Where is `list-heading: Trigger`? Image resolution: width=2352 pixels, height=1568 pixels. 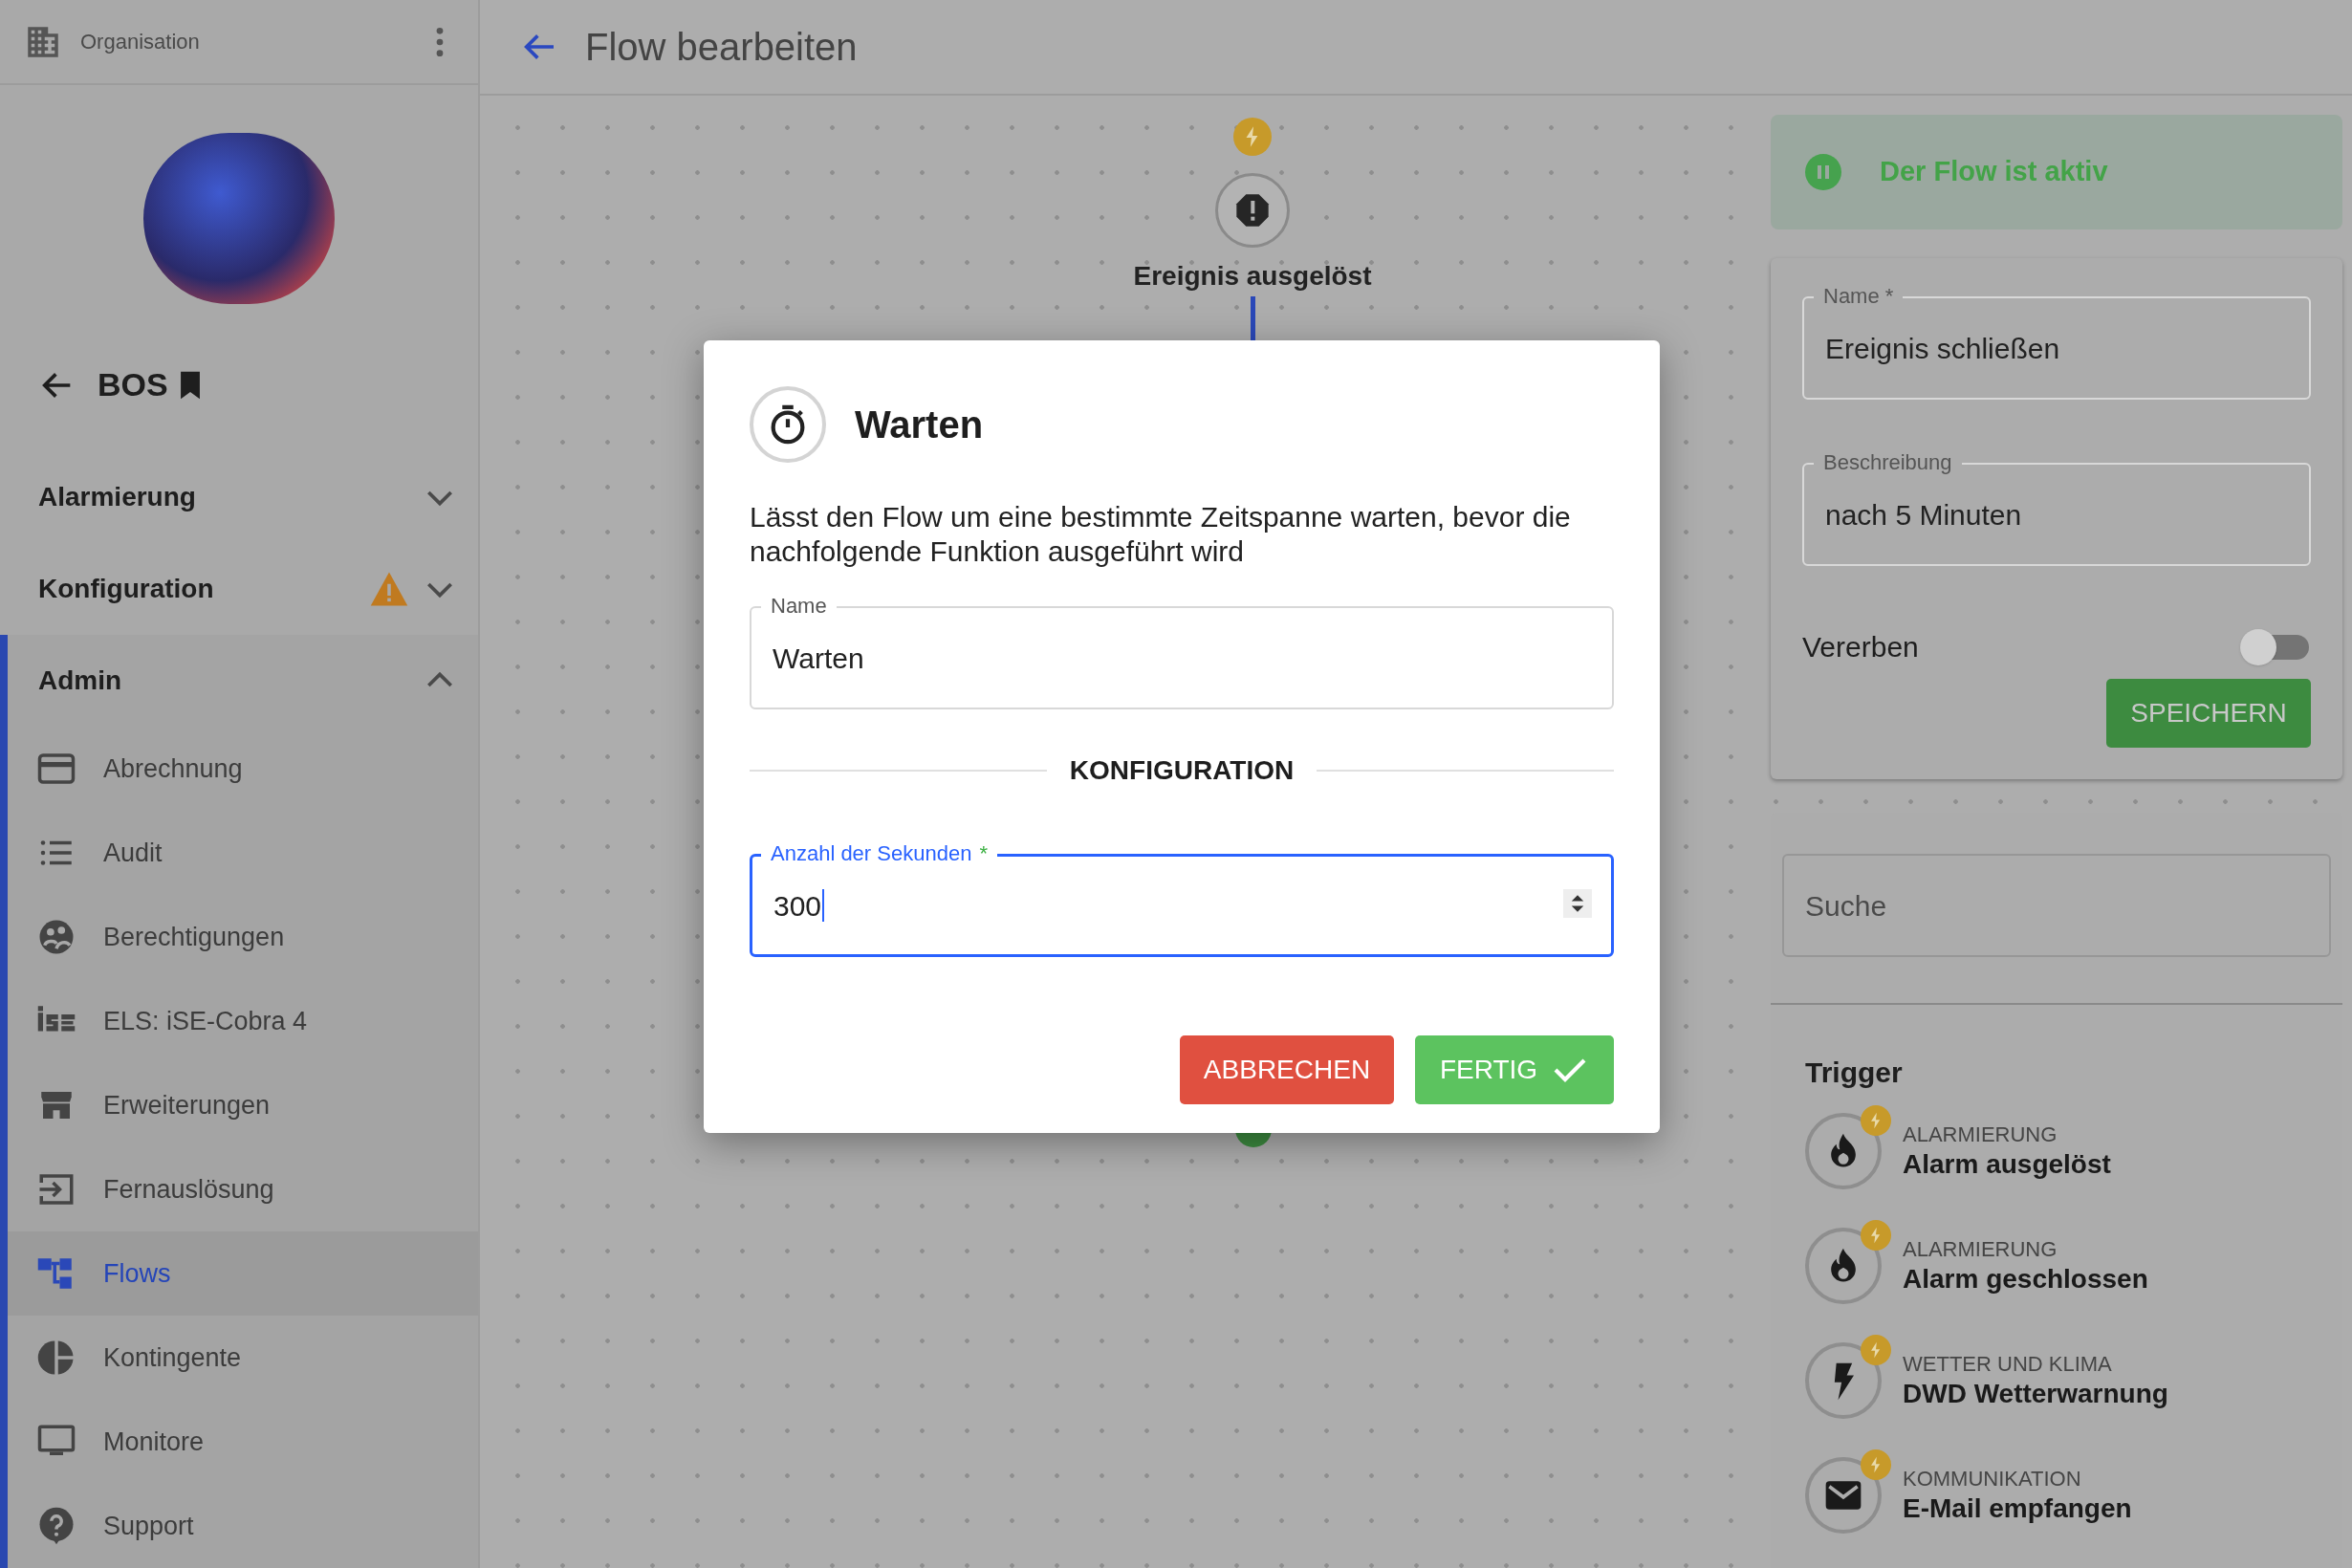 list-heading: Trigger is located at coordinates (1854, 1073).